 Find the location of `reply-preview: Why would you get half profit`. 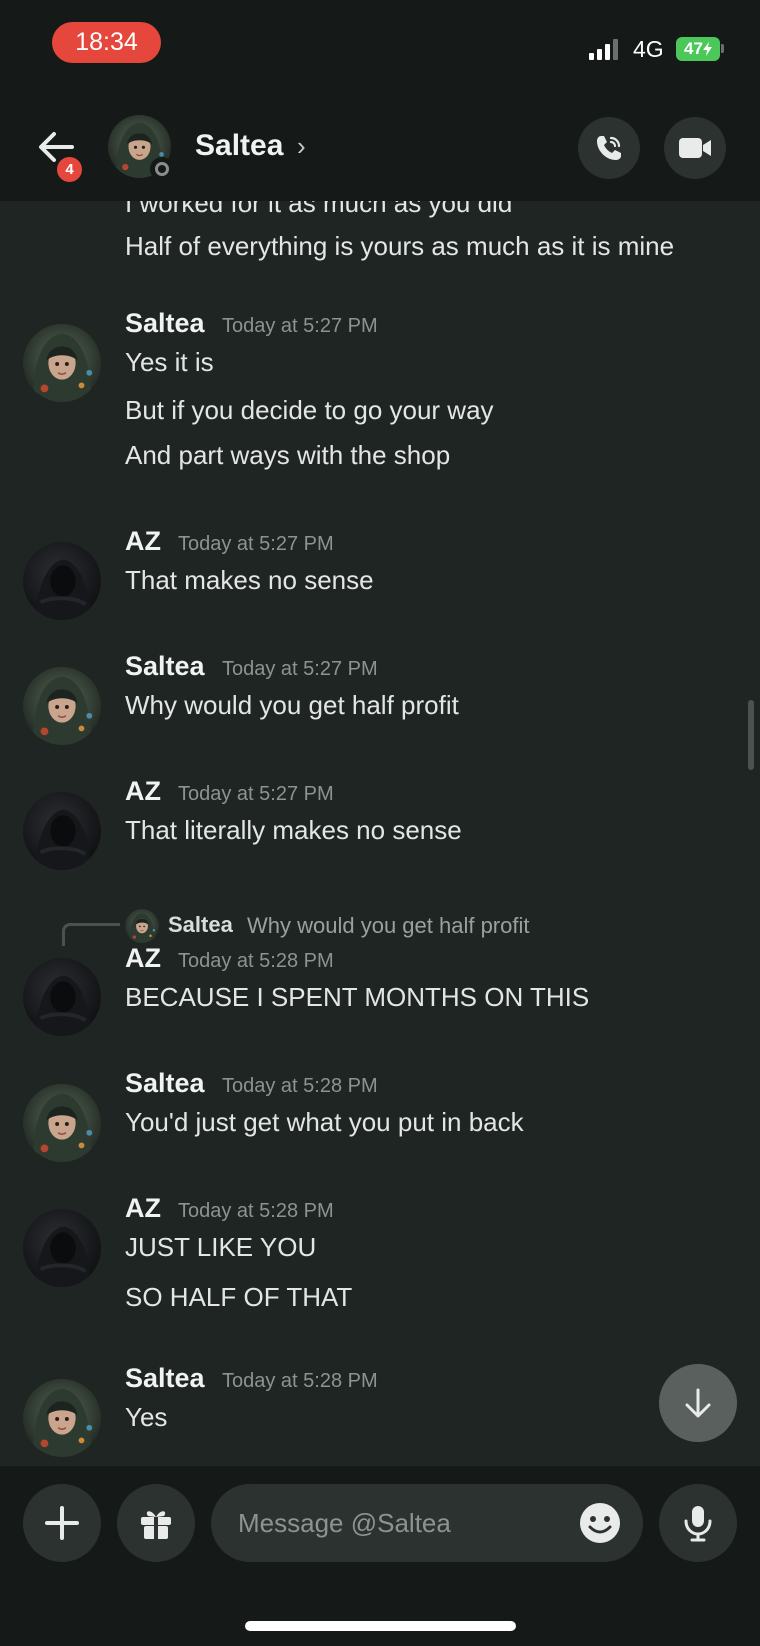

reply-preview: Why would you get half profit is located at coordinates (388, 926).